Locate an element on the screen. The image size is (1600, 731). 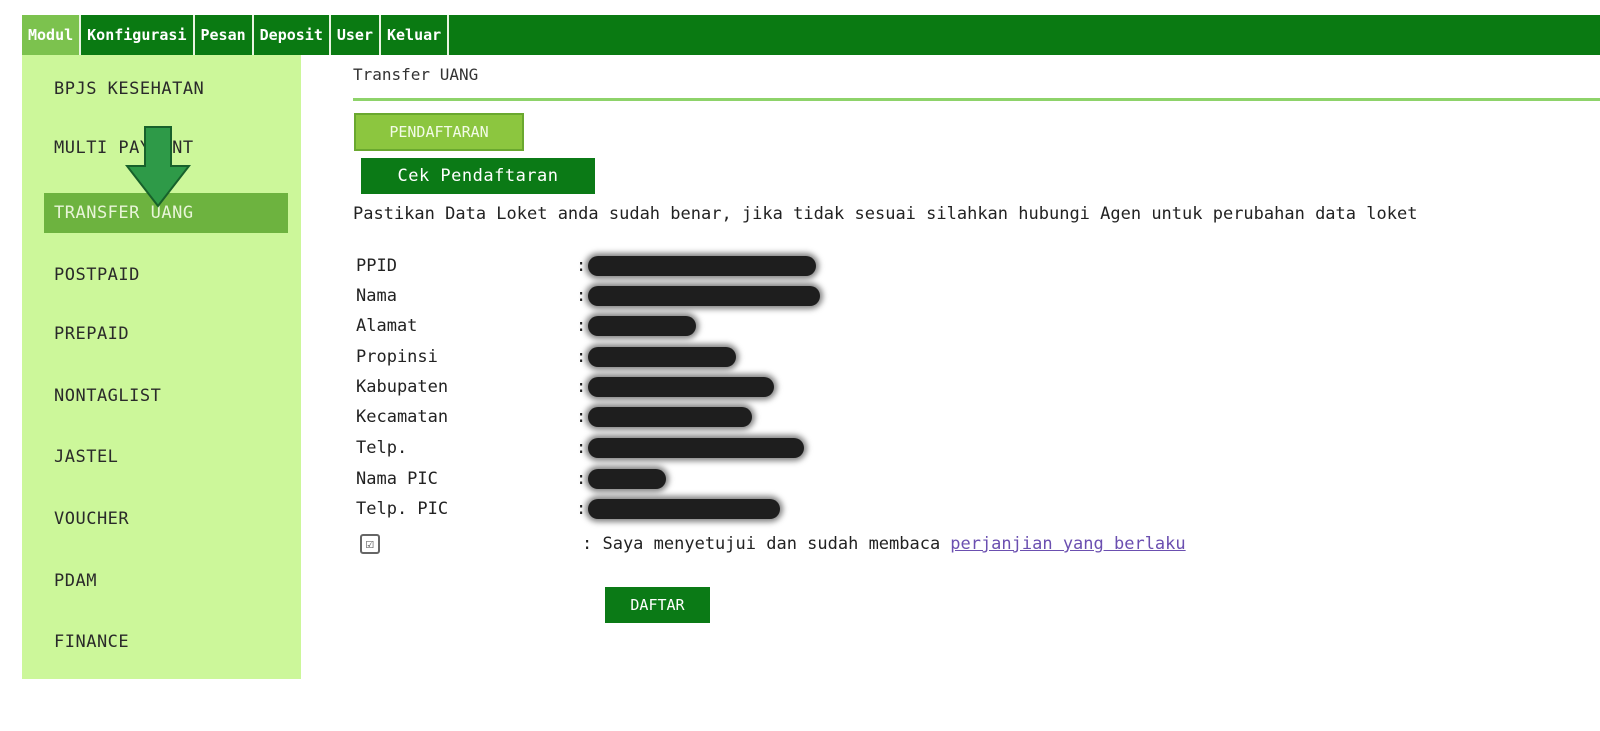
field-kabupaten: Kabupaten : is located at coordinates (806, 387).